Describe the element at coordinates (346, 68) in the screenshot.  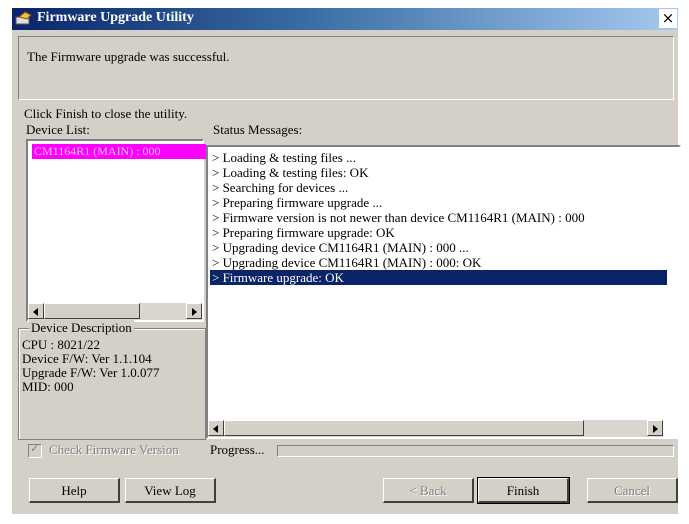
I see `result-message-panel: The Firmware upgrade was successful.` at that location.